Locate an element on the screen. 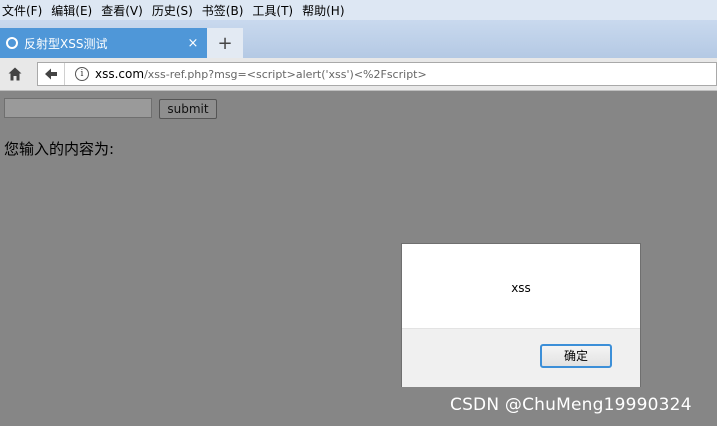  back-button is located at coordinates (51, 74).